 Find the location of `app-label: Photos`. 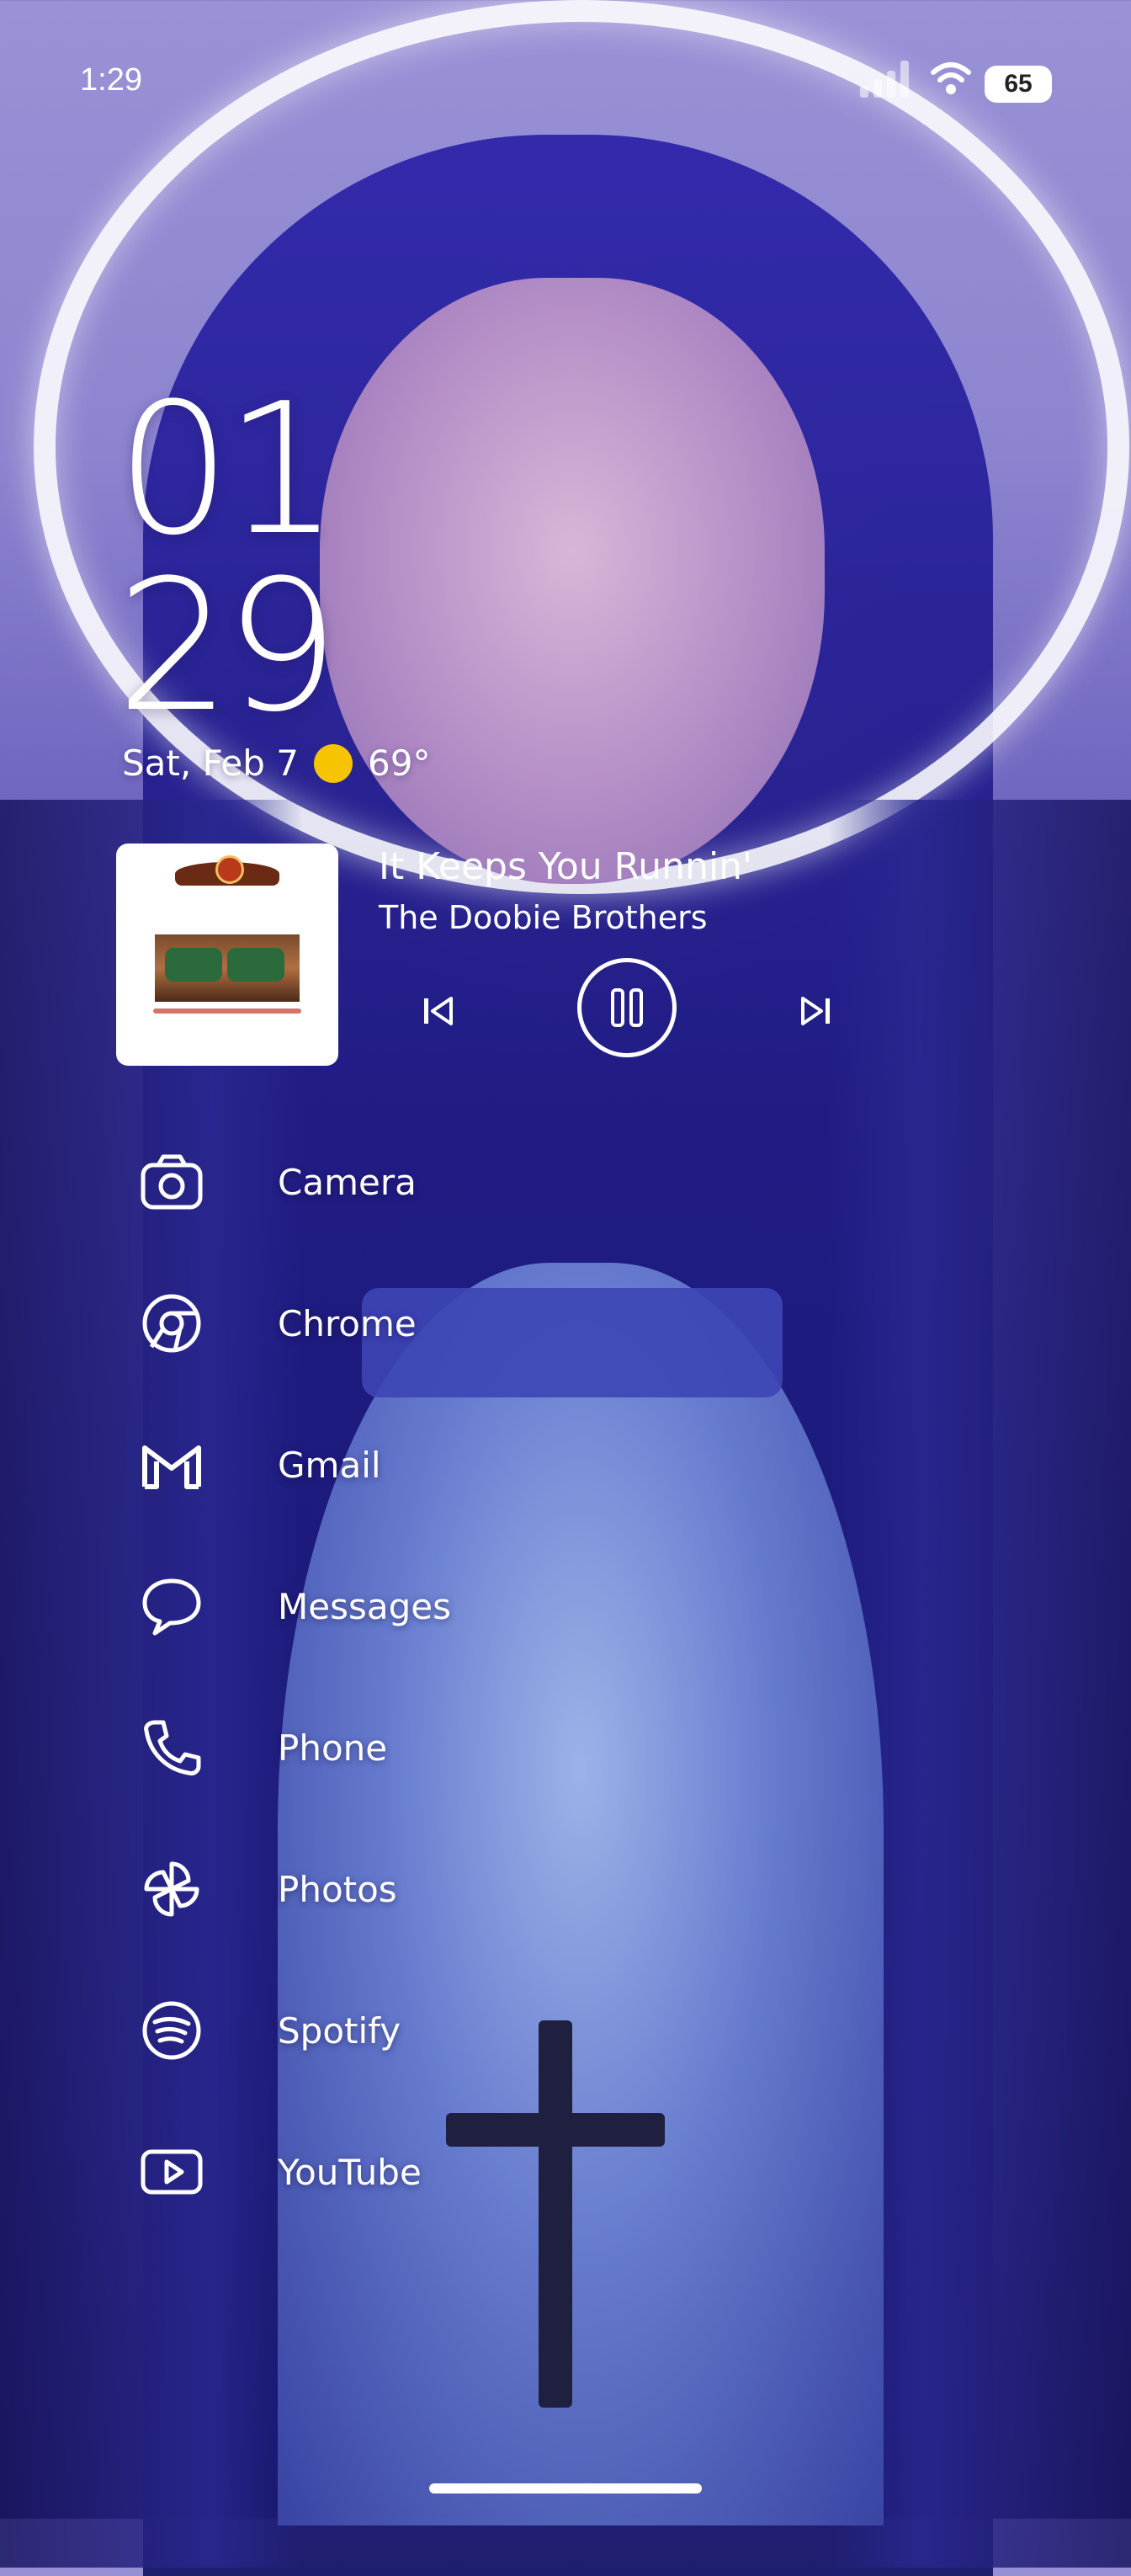

app-label: Photos is located at coordinates (337, 1889).